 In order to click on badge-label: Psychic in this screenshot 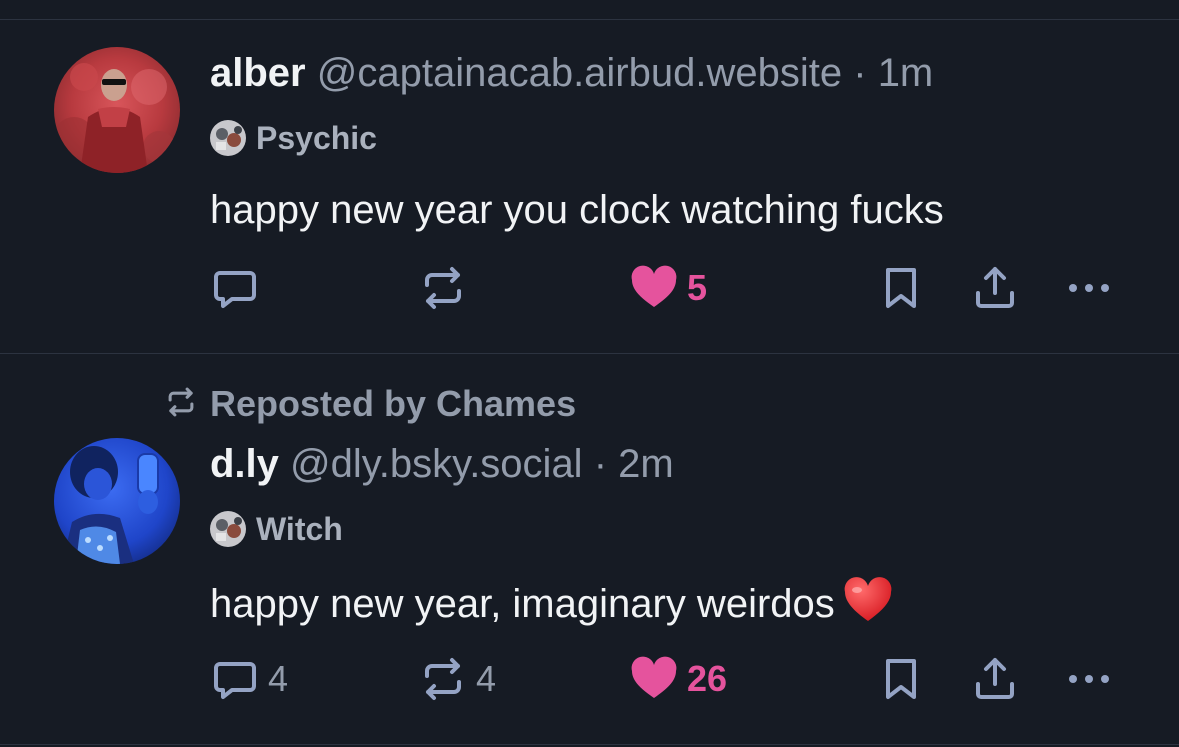, I will do `click(316, 137)`.